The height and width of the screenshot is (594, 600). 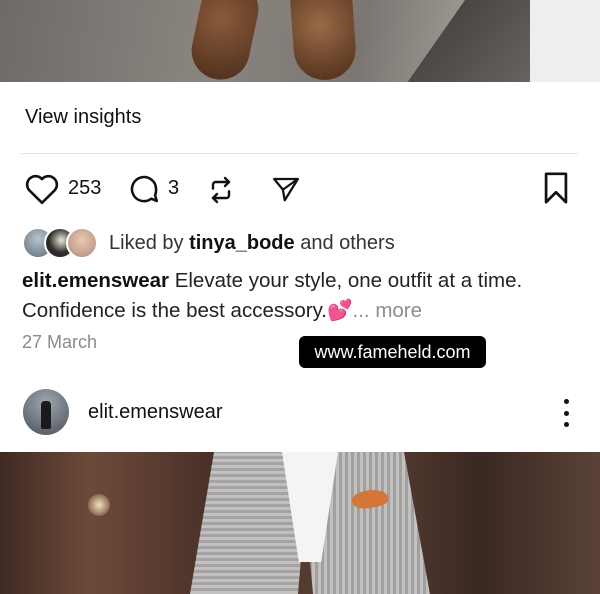 What do you see at coordinates (60, 342) in the screenshot?
I see `post-date: 27 March` at bounding box center [60, 342].